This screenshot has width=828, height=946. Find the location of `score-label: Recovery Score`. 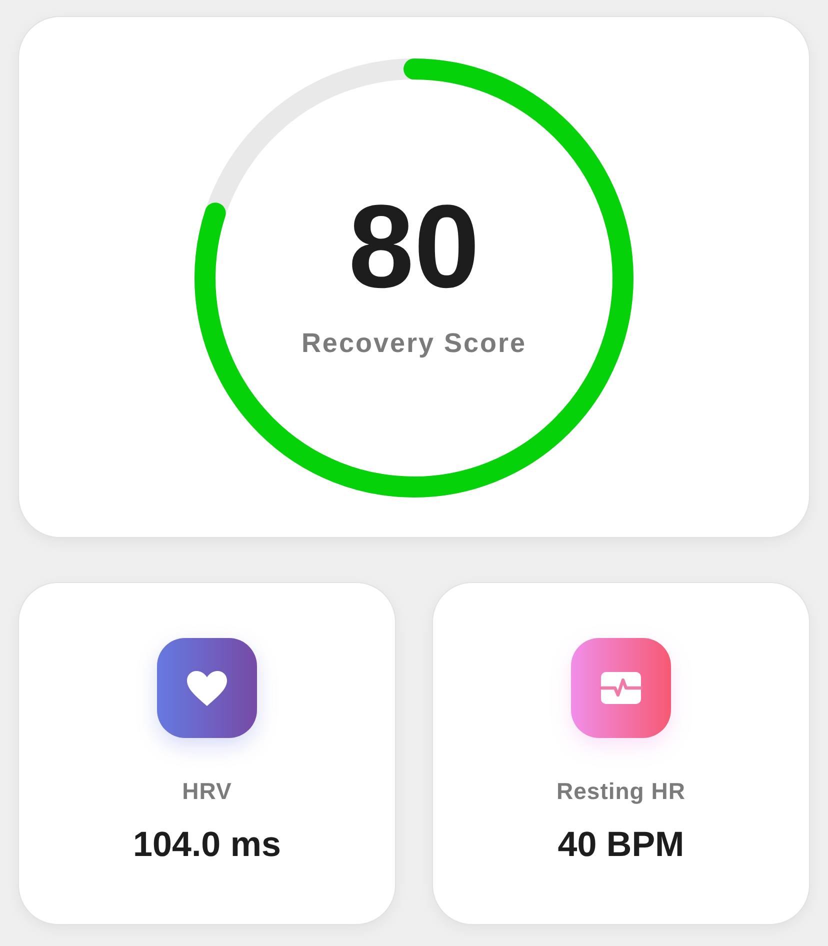

score-label: Recovery Score is located at coordinates (414, 343).